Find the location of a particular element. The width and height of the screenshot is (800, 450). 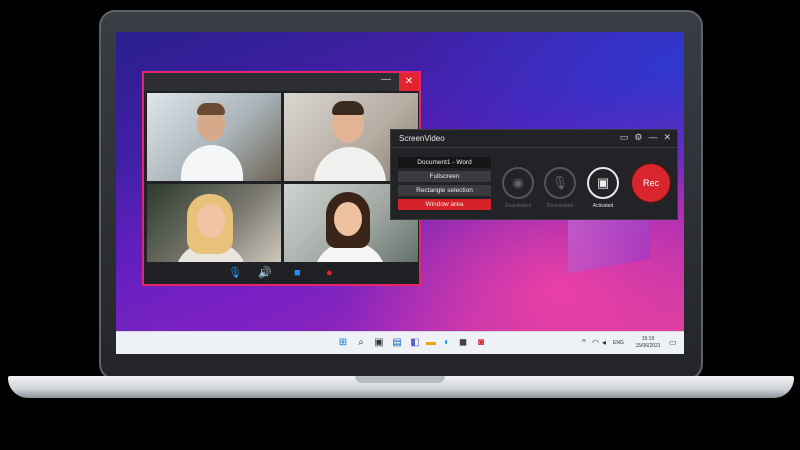

chevron-up-icon: ^ is located at coordinates (584, 342).